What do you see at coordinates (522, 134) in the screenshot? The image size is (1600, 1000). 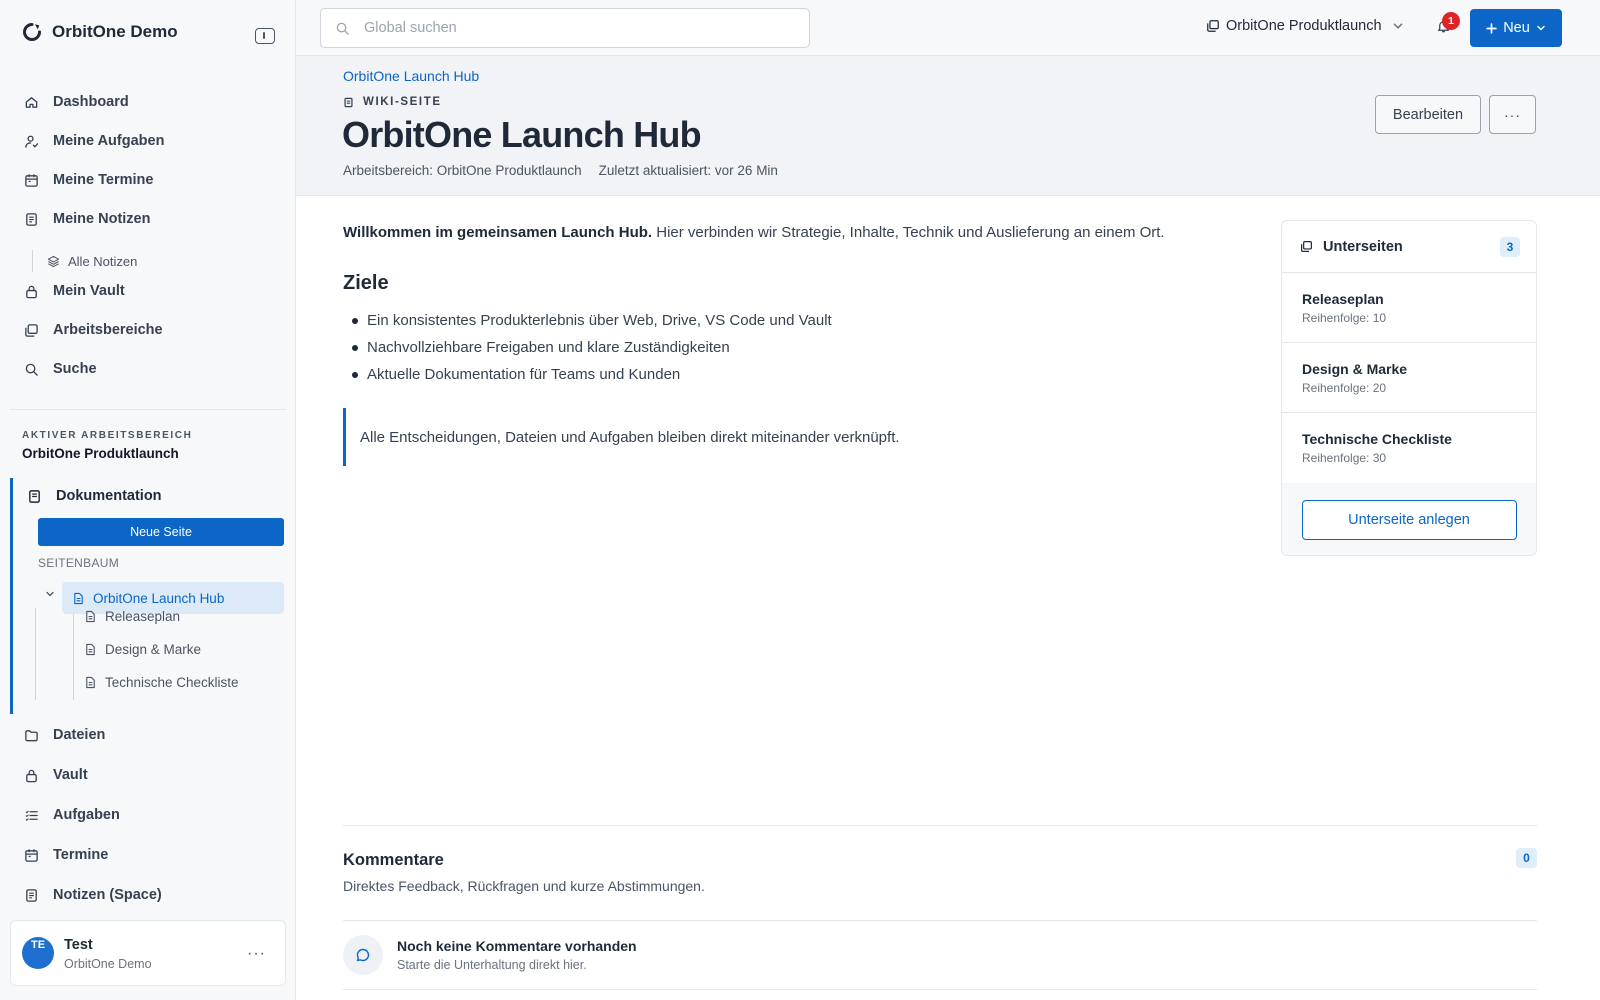 I see `page-title: OrbitOne Launch Hub` at bounding box center [522, 134].